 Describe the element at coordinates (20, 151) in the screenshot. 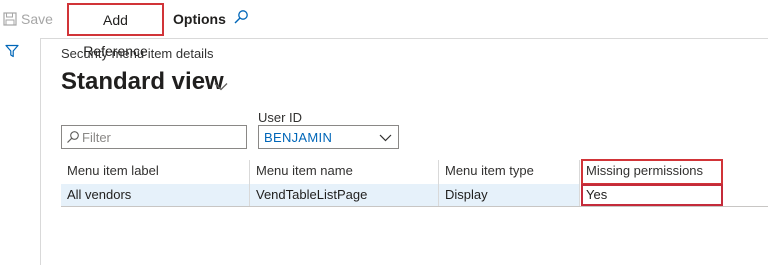

I see `filter-pane-strip` at that location.